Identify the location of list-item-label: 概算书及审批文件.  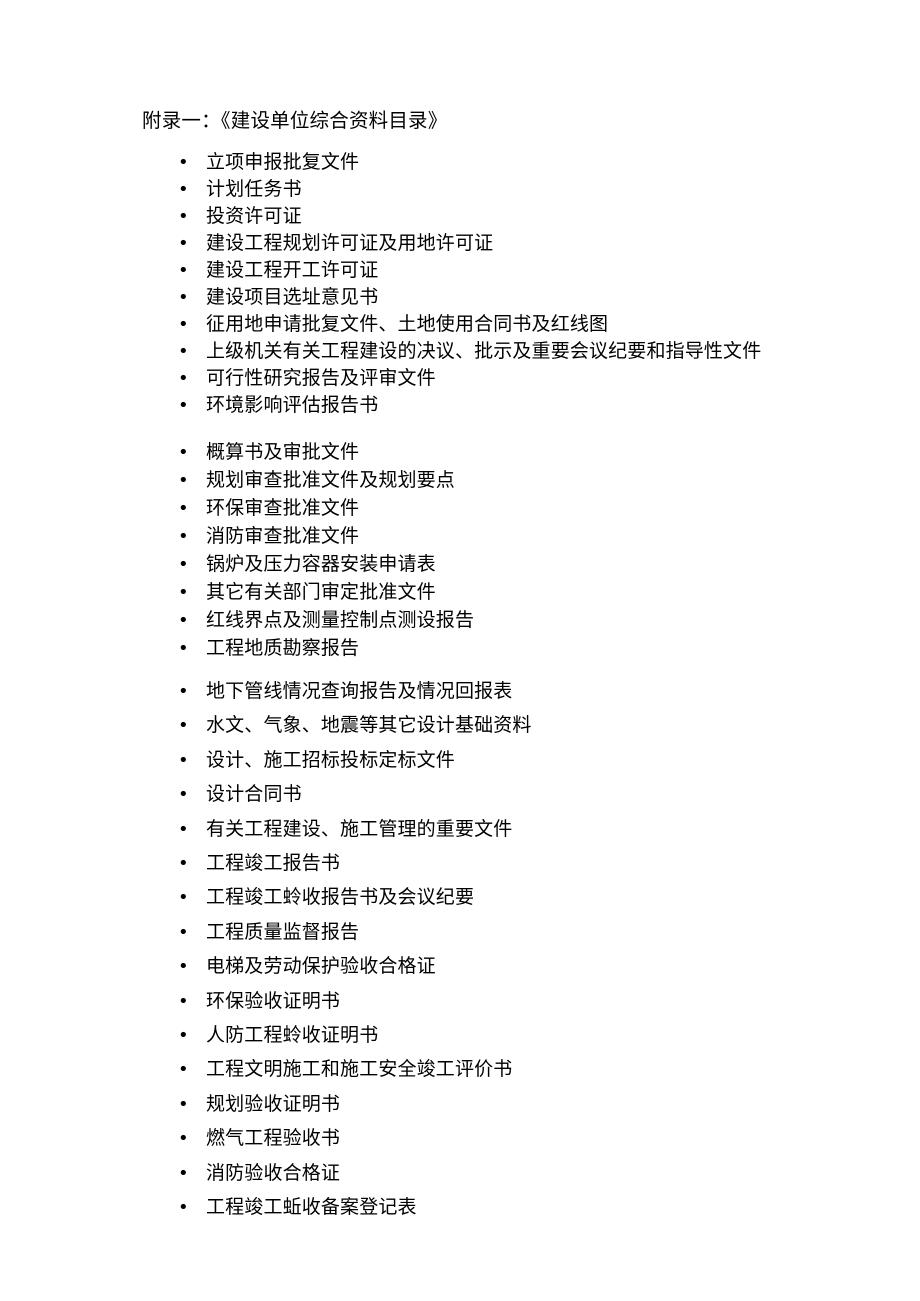
(283, 452).